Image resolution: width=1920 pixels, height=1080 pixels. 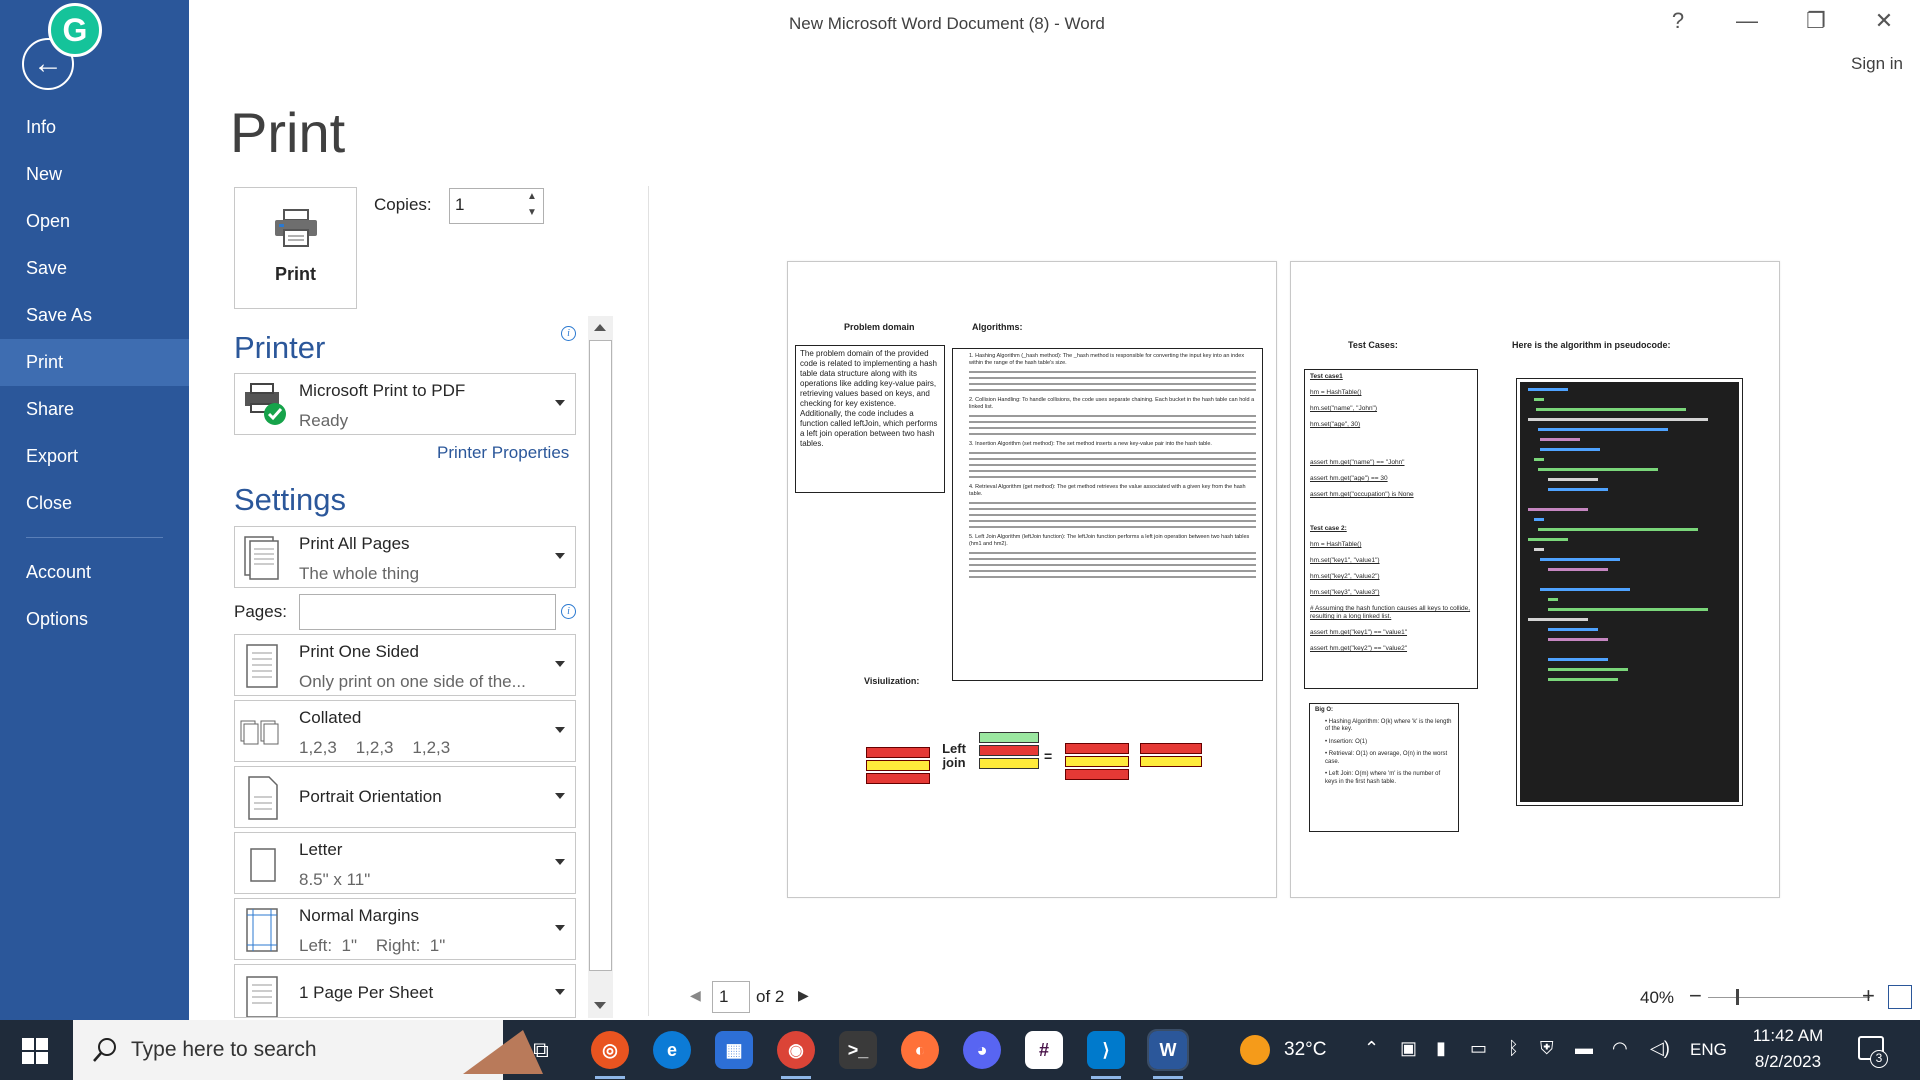 What do you see at coordinates (997, 327) in the screenshot?
I see `algorithms-heading: Algorithms:` at bounding box center [997, 327].